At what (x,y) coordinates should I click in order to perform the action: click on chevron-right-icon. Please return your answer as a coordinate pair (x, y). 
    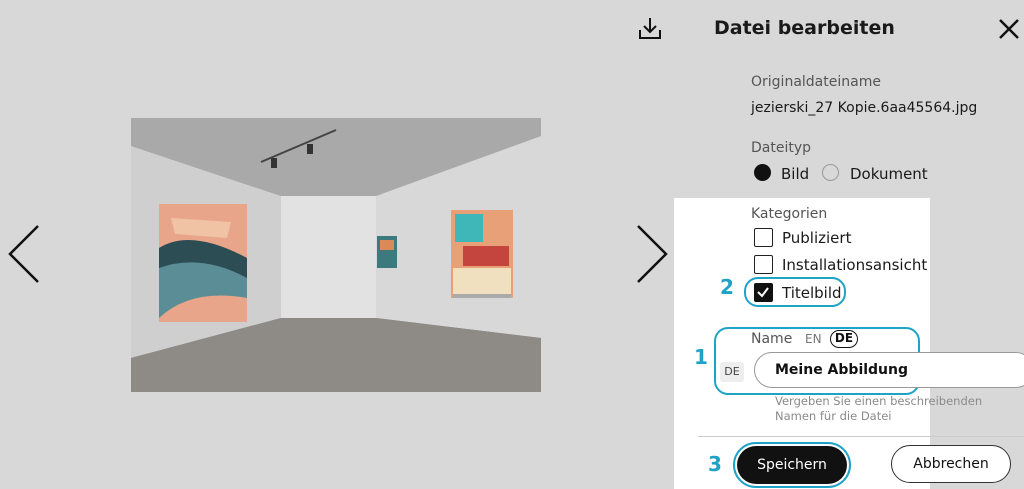
    Looking at the image, I should click on (652, 254).